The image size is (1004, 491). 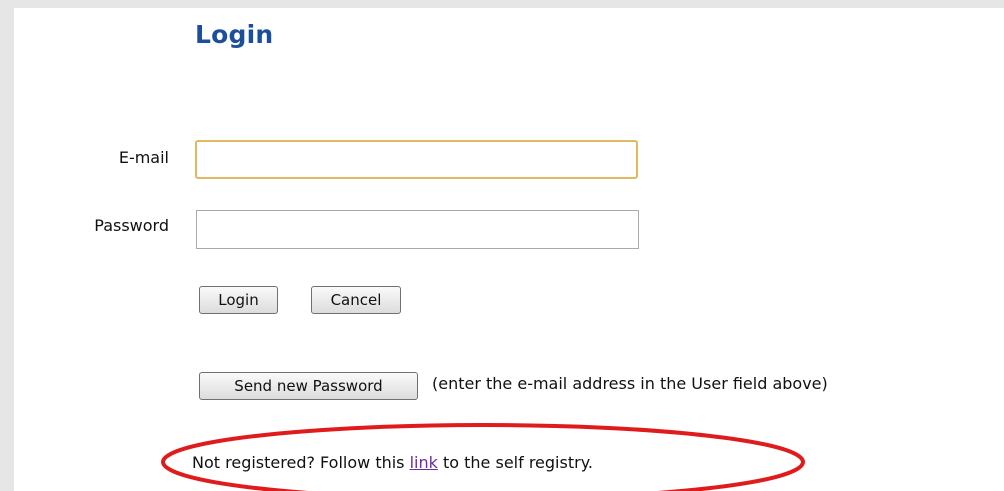 I want to click on self-registry-link: link, so click(x=424, y=462).